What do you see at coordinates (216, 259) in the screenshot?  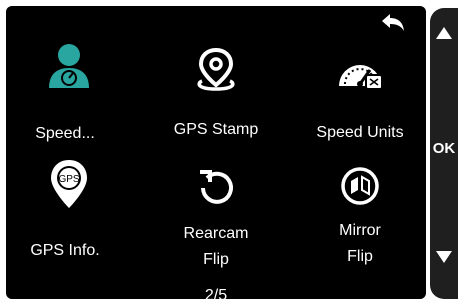 I see `menu-item-rearcam-flip-label-line2: Flip` at bounding box center [216, 259].